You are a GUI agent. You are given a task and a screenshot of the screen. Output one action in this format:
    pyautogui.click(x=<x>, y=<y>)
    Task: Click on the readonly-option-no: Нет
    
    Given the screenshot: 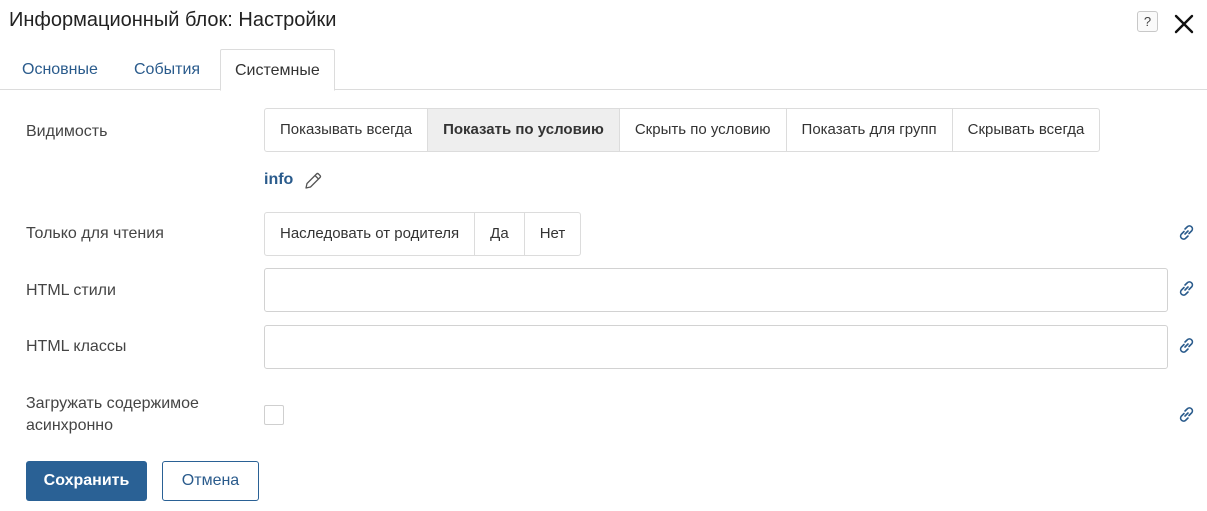 What is the action you would take?
    pyautogui.click(x=553, y=234)
    